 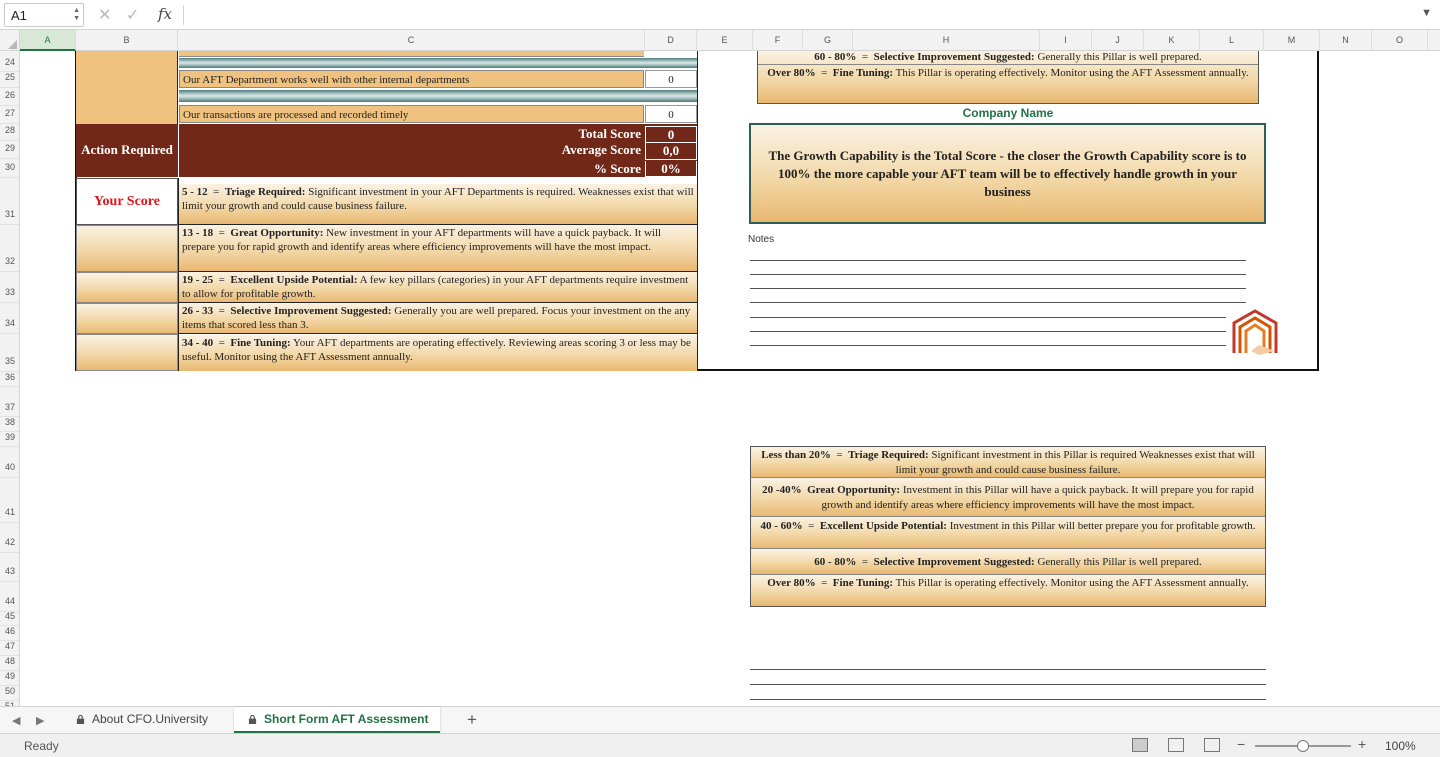 What do you see at coordinates (12, 44) in the screenshot?
I see `select-all-triangle-icon` at bounding box center [12, 44].